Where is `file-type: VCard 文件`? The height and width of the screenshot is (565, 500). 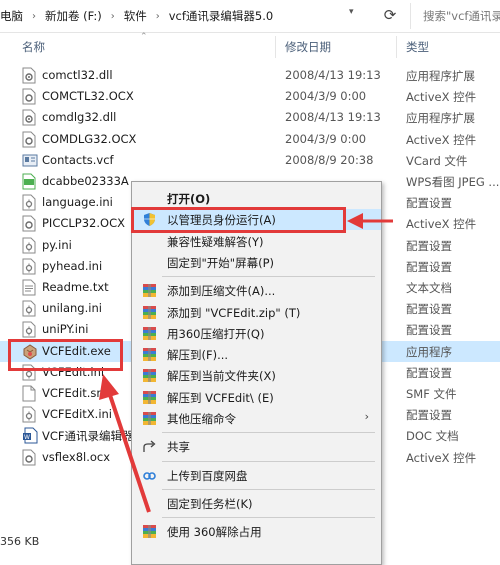
file-type: VCard 文件 is located at coordinates (437, 160).